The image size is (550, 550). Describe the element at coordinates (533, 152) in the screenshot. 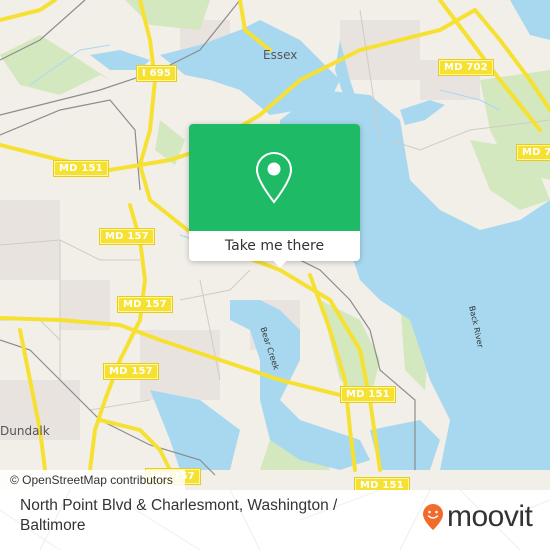

I see `road-shield: MD 700` at that location.